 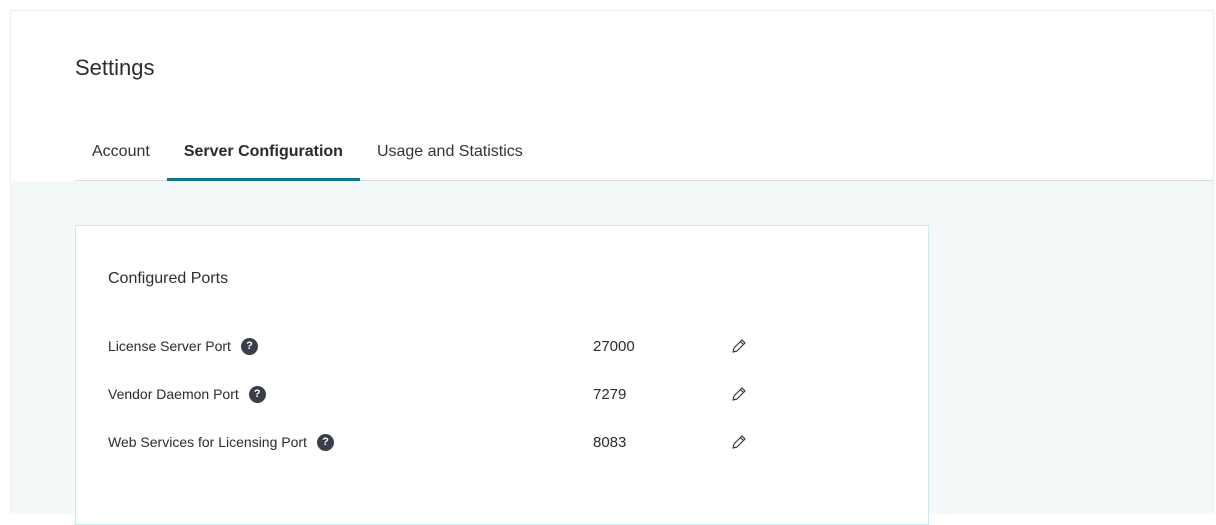 What do you see at coordinates (610, 442) in the screenshot?
I see `port-value: 8083` at bounding box center [610, 442].